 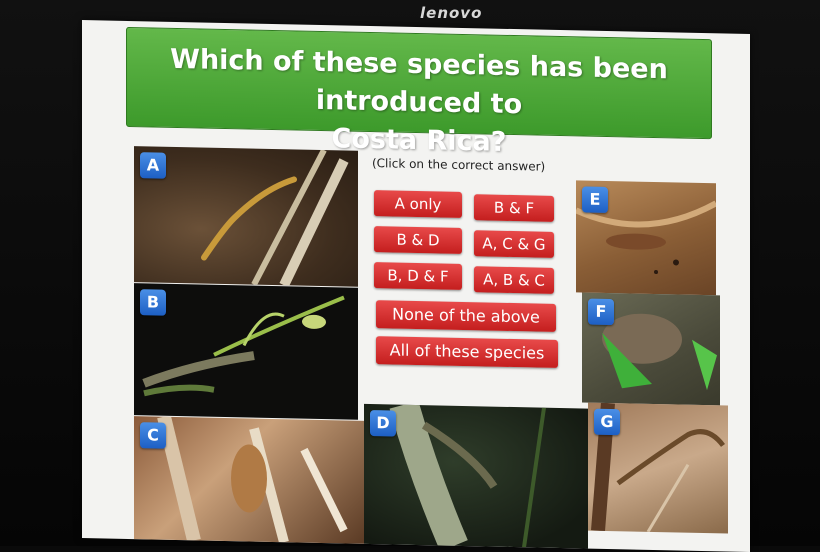 I want to click on answer-a-c-g-button: A, C & G, so click(x=514, y=244).